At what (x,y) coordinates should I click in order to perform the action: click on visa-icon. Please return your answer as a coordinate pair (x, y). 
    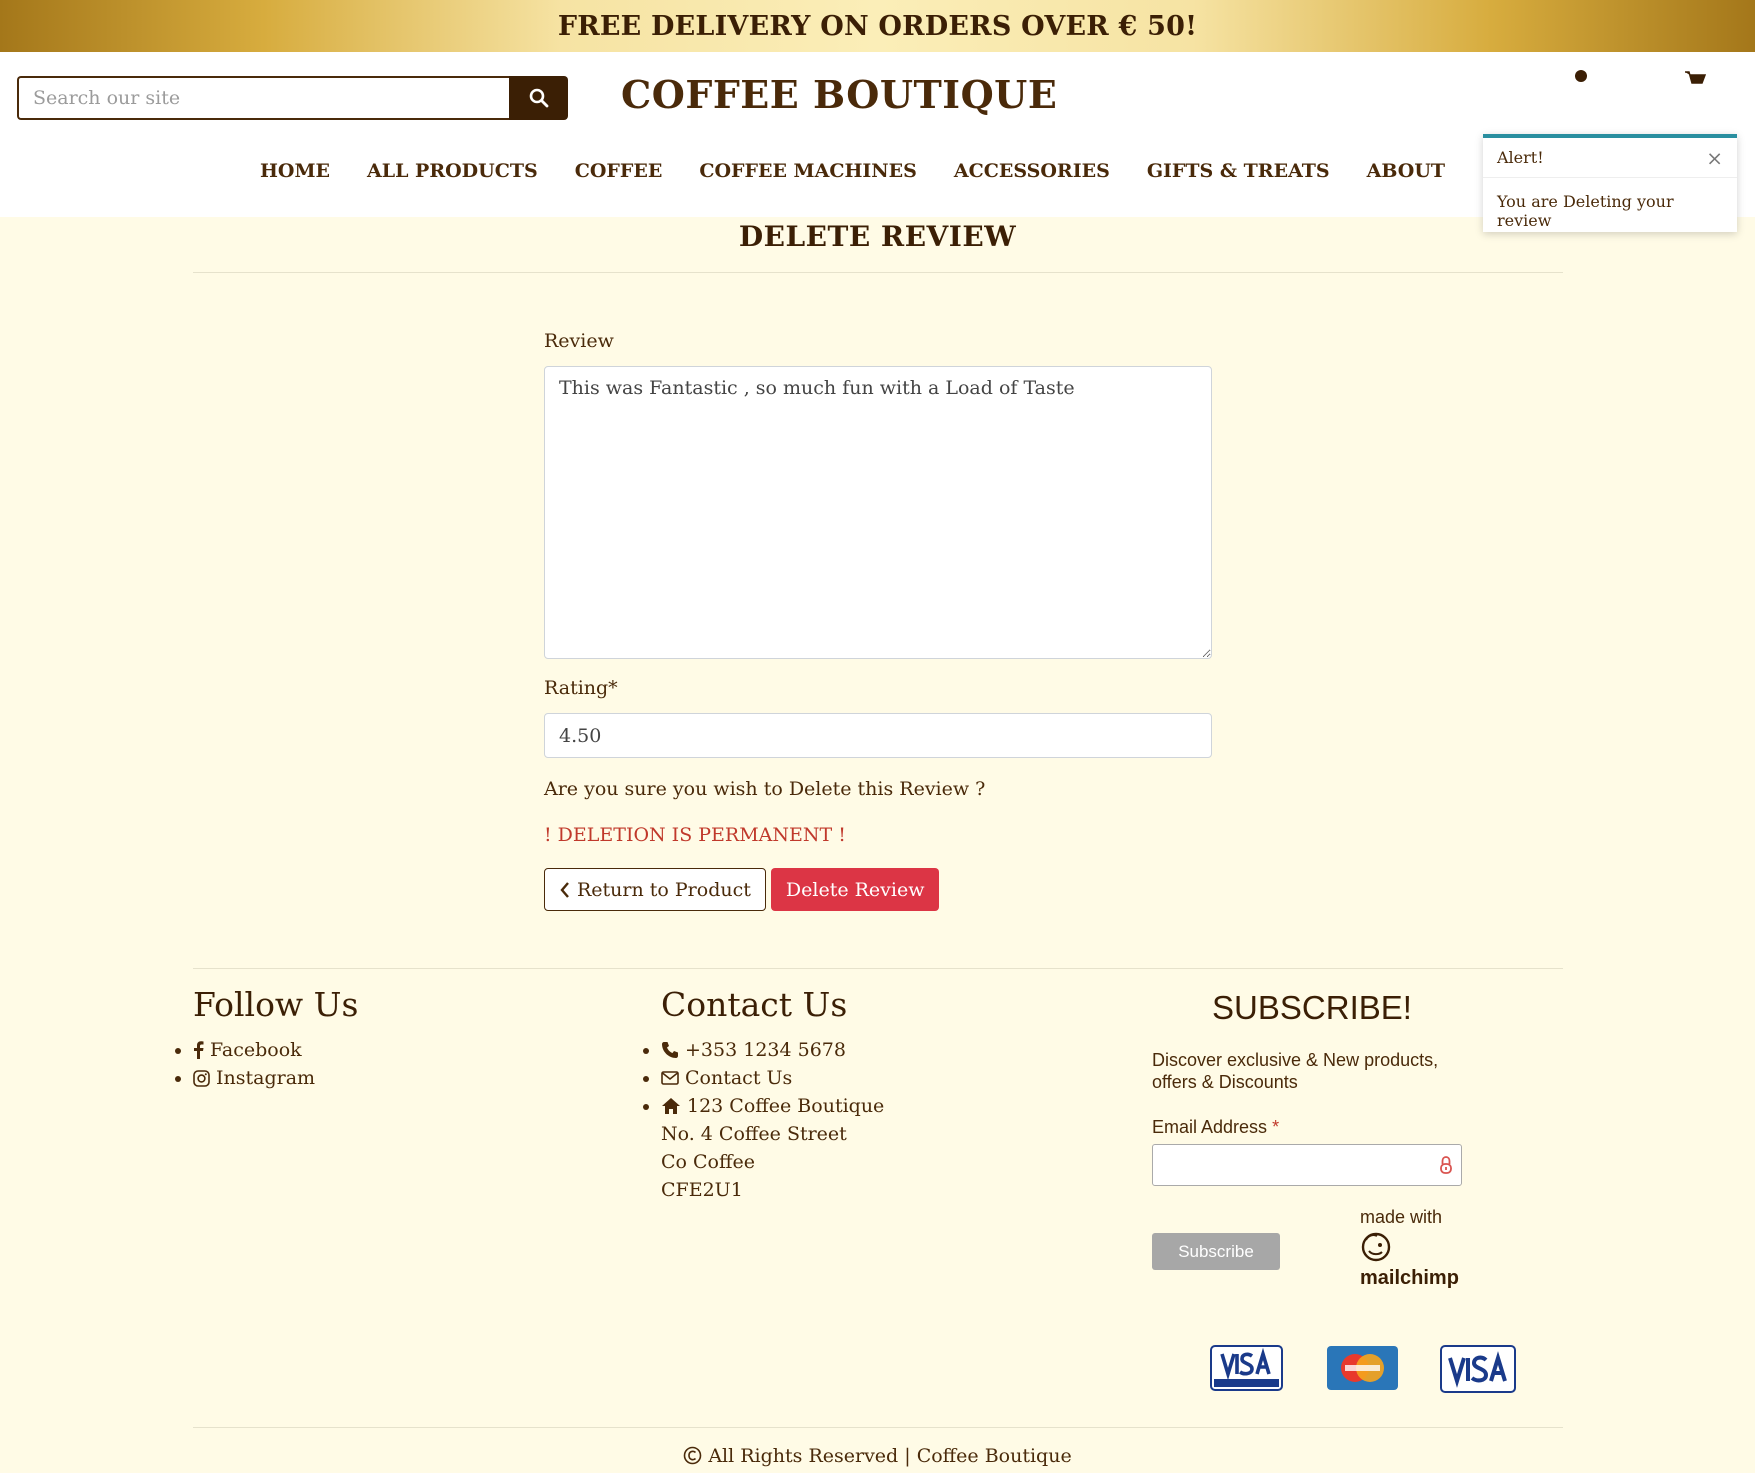
    Looking at the image, I should click on (1478, 1369).